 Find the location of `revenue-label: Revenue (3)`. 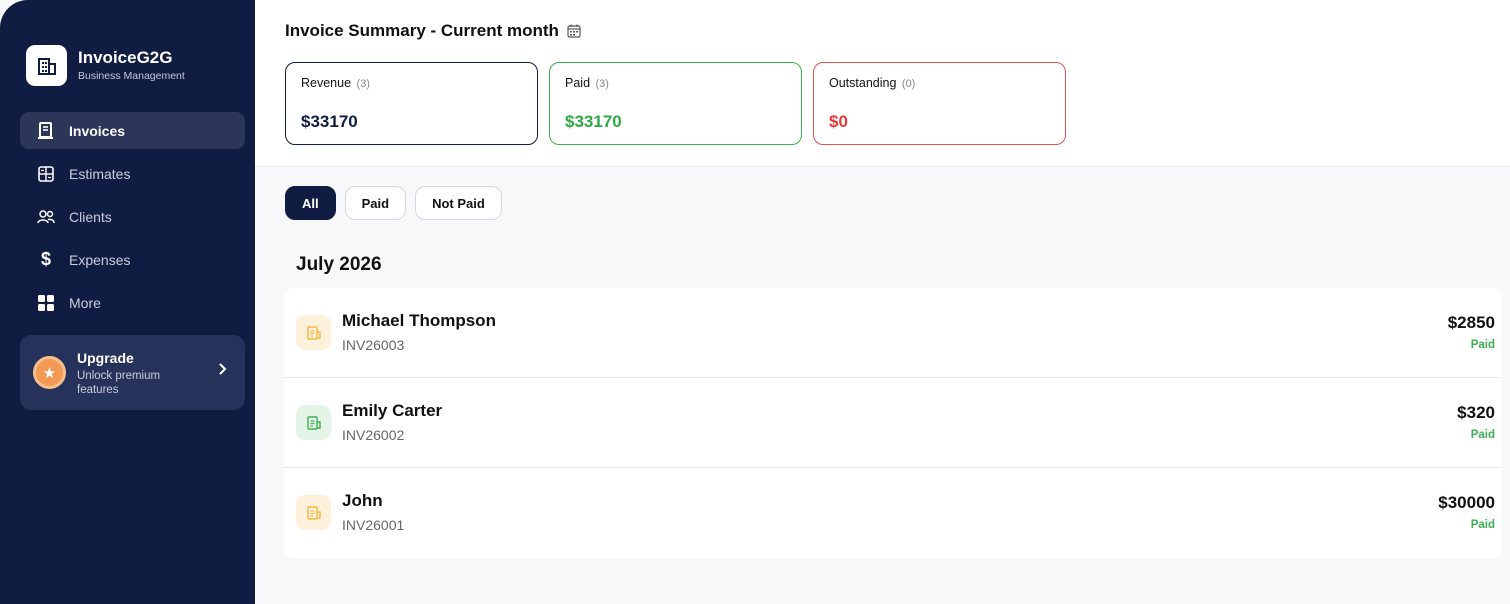

revenue-label: Revenue (3) is located at coordinates (335, 83).